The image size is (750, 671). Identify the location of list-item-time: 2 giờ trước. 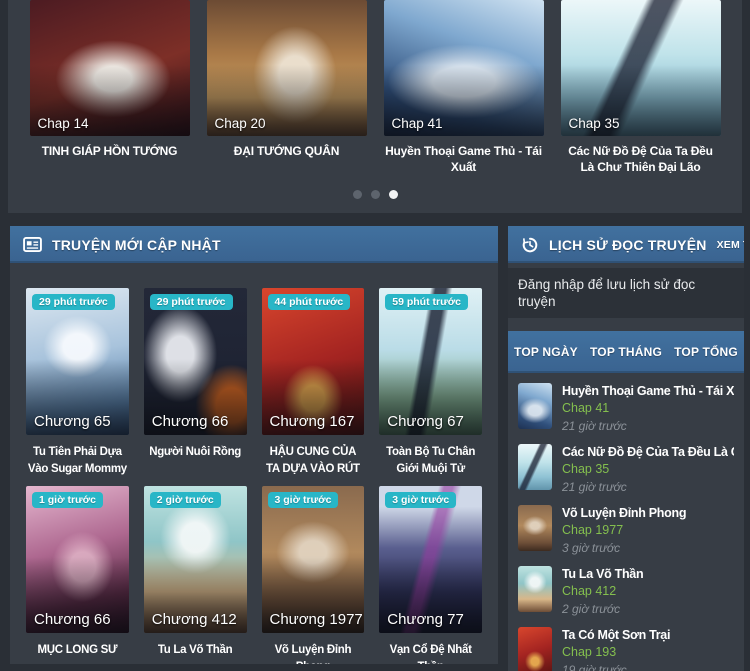
(591, 609).